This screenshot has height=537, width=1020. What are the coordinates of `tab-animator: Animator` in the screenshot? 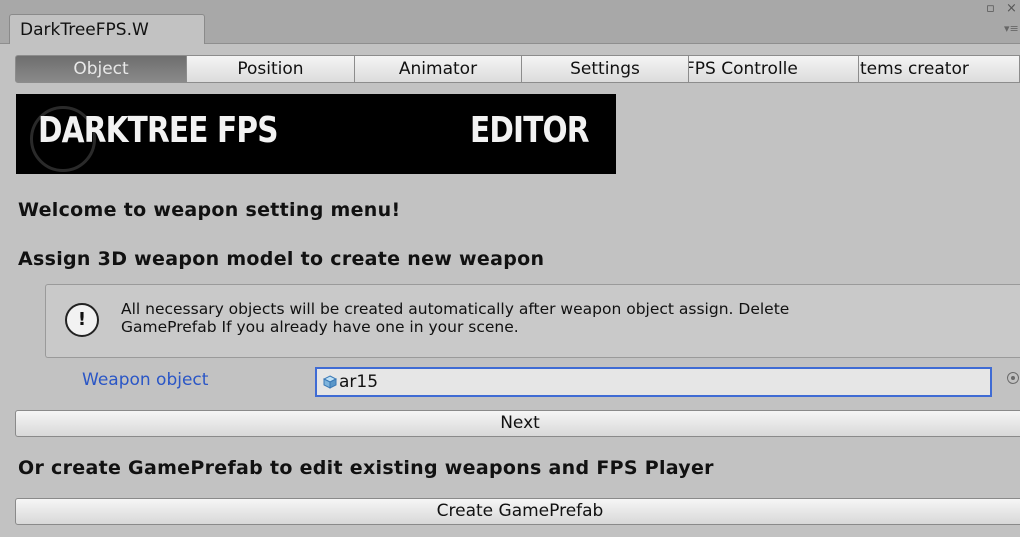 It's located at (438, 69).